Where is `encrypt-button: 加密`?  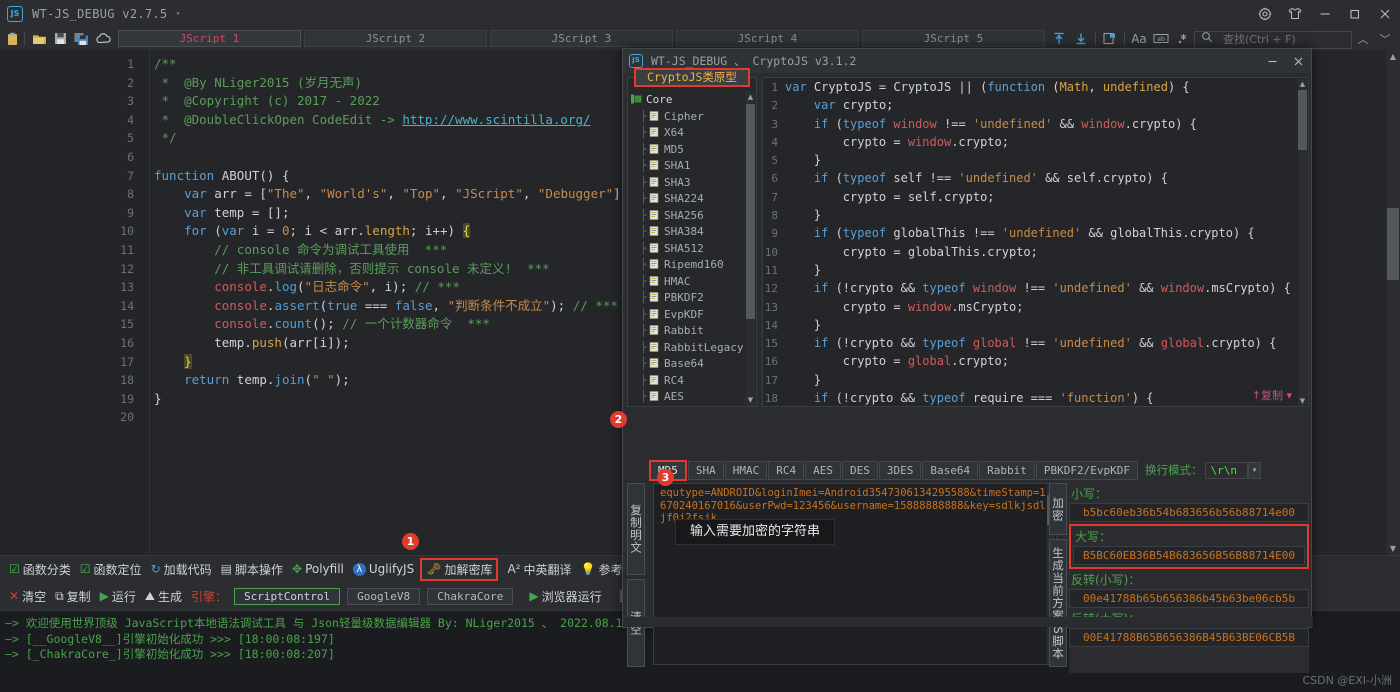
encrypt-button: 加密 is located at coordinates (1058, 509).